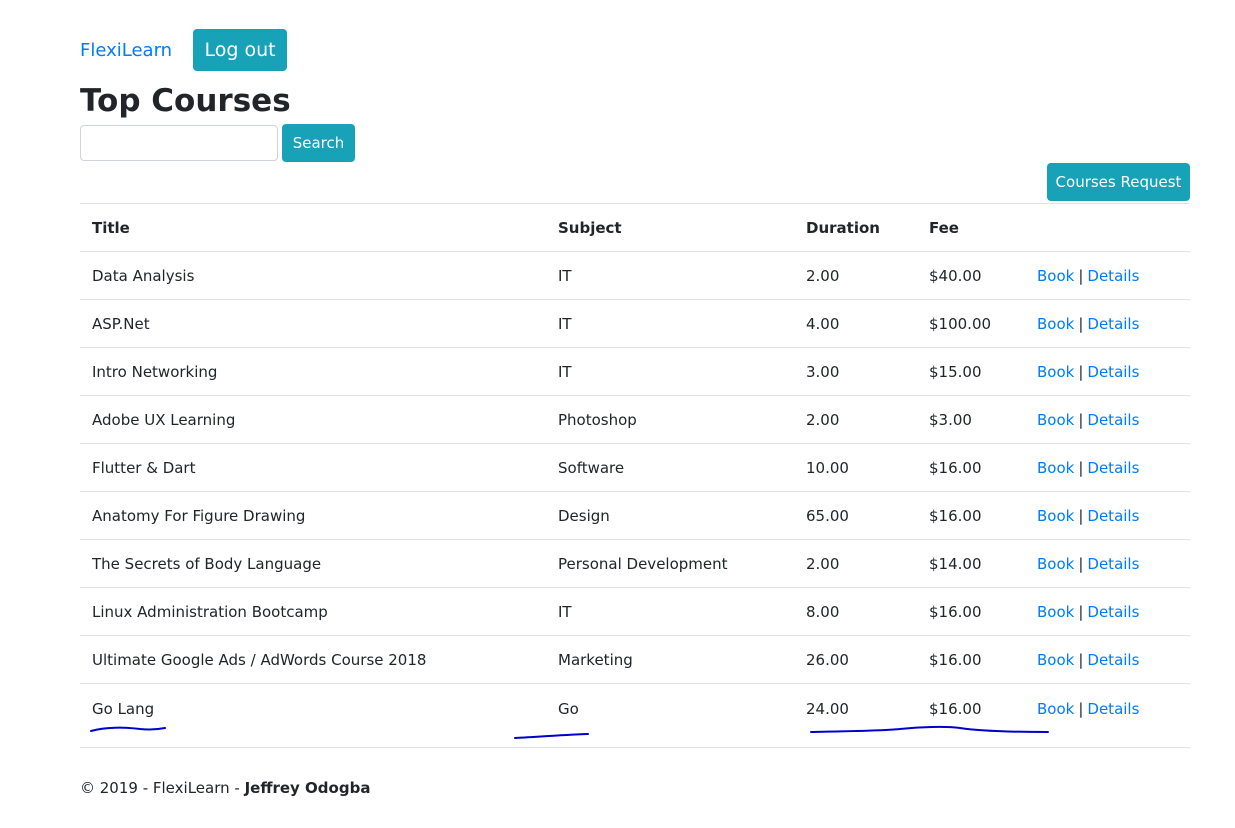 This screenshot has height=828, width=1235. I want to click on top-nav: FlexiLearn Log out, so click(184, 50).